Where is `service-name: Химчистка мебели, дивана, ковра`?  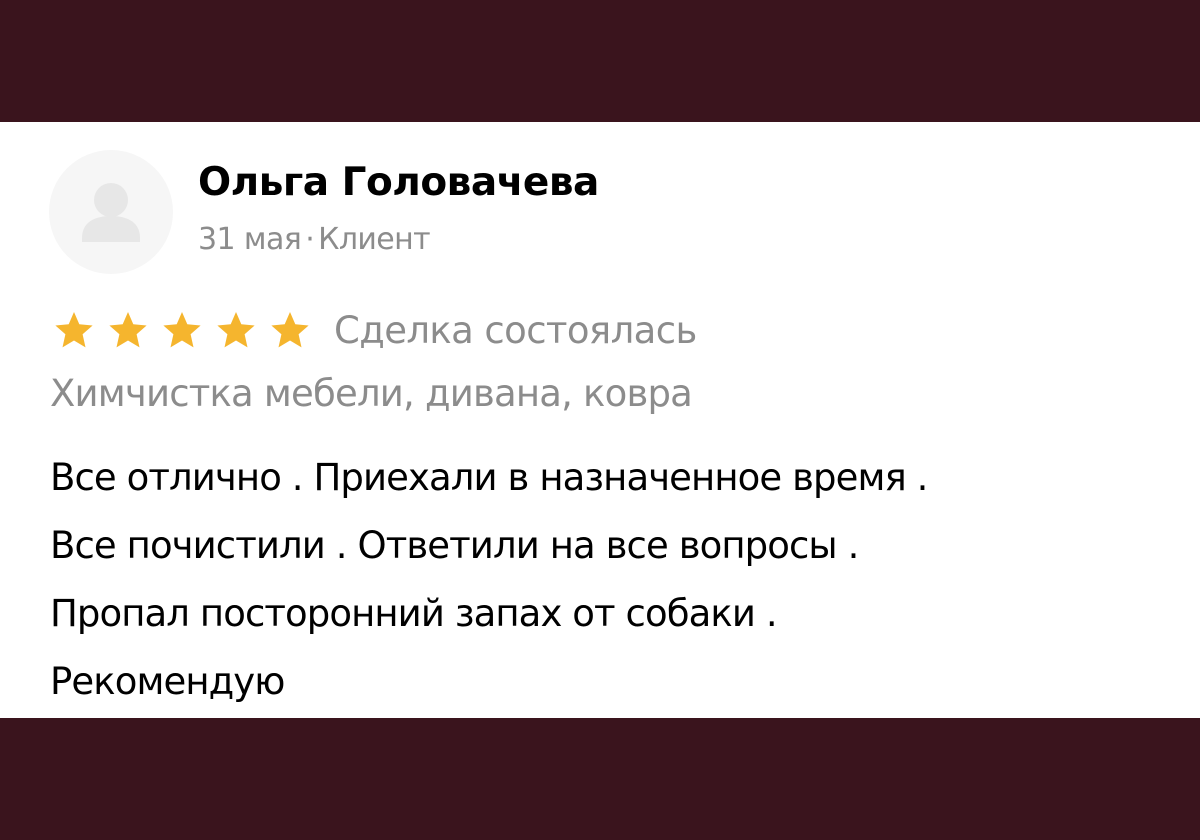
service-name: Химчистка мебели, дивана, ковра is located at coordinates (371, 393).